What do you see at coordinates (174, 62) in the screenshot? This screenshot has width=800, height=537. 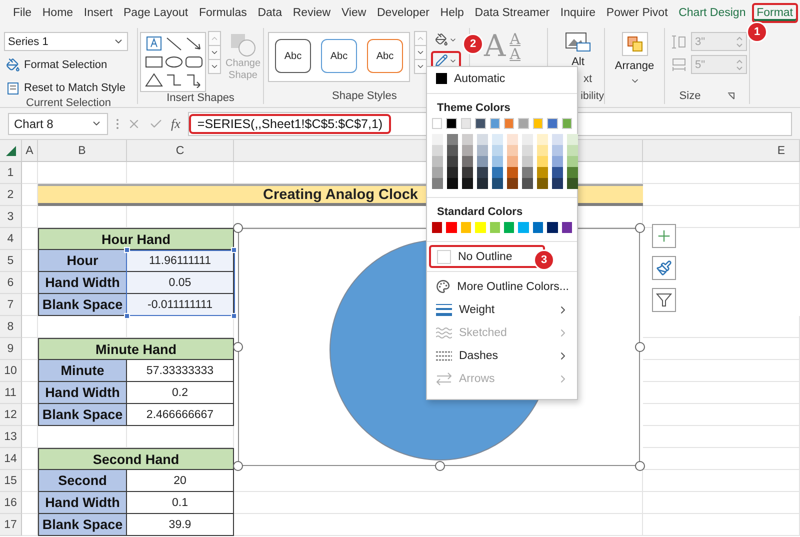 I see `oval-icon` at bounding box center [174, 62].